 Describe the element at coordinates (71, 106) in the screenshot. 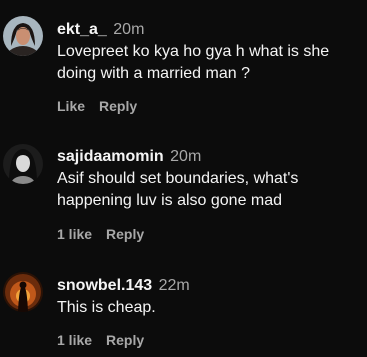

I see `like-button: Like` at that location.